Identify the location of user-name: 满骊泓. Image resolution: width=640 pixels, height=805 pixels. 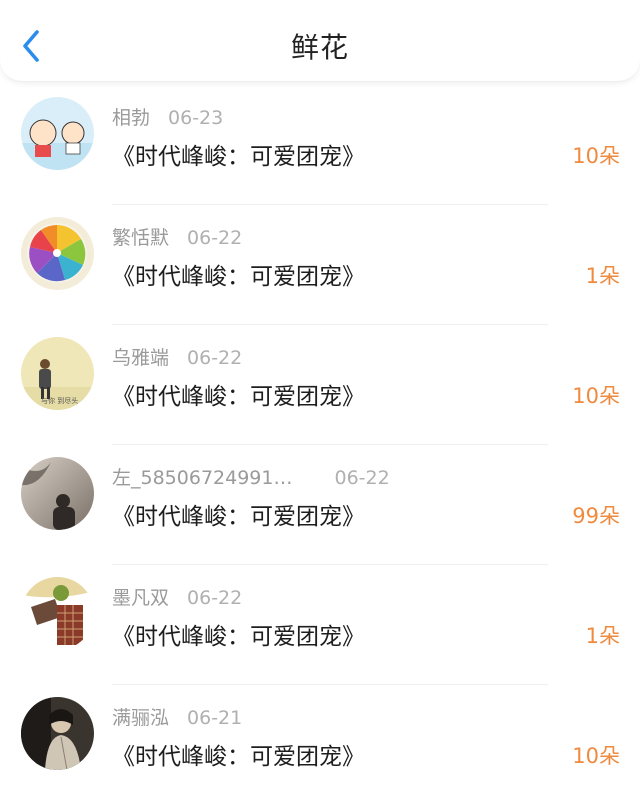
(141, 718).